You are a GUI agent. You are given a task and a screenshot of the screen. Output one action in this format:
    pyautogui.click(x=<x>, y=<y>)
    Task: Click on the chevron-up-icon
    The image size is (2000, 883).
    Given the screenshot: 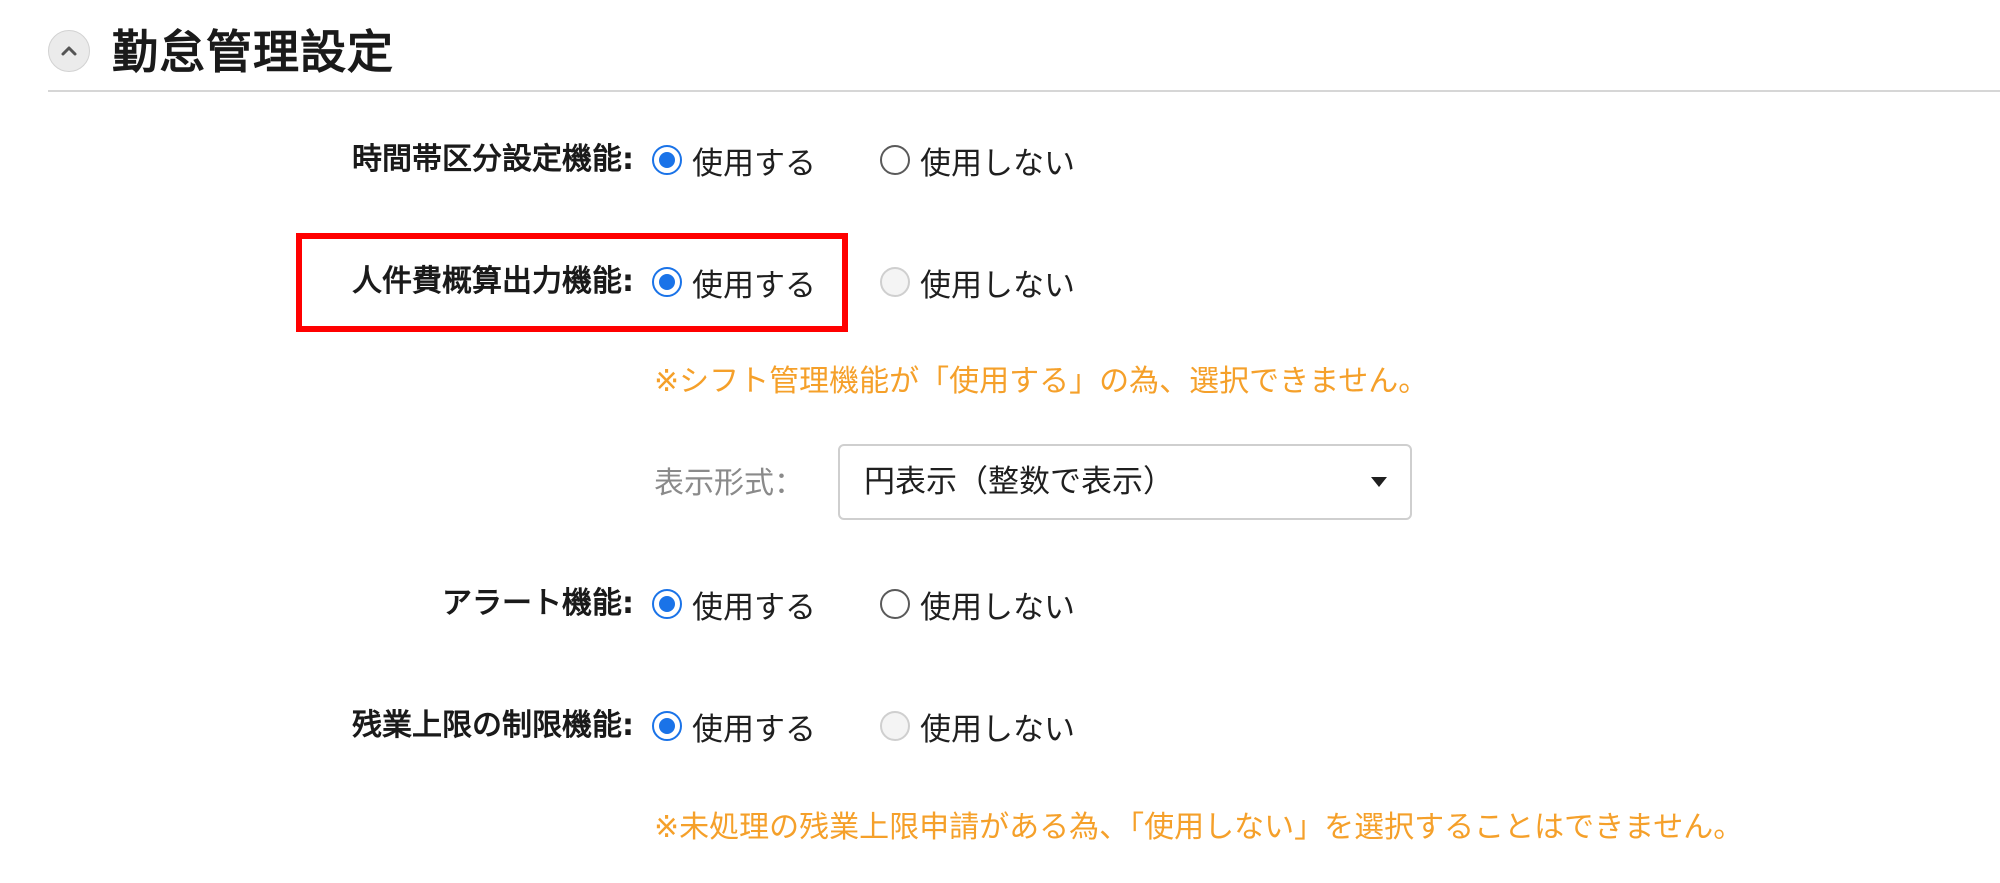 What is the action you would take?
    pyautogui.click(x=69, y=51)
    